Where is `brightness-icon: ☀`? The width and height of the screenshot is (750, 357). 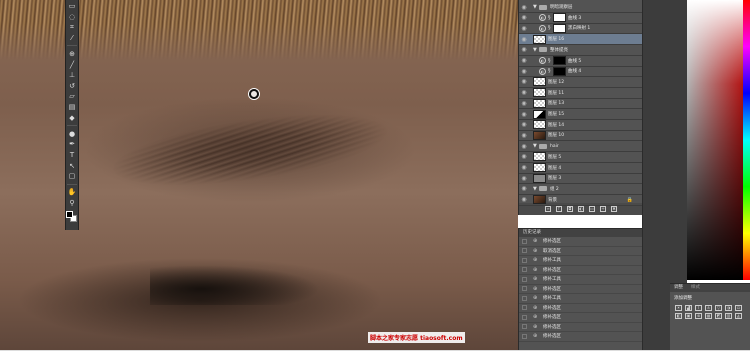 brightness-icon: ☀ is located at coordinates (678, 308).